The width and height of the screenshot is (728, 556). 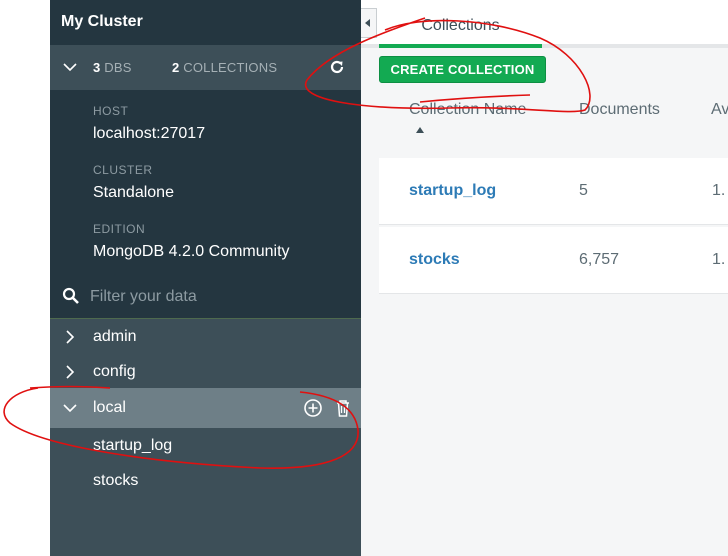 I want to click on collections-count: 2, so click(x=176, y=67).